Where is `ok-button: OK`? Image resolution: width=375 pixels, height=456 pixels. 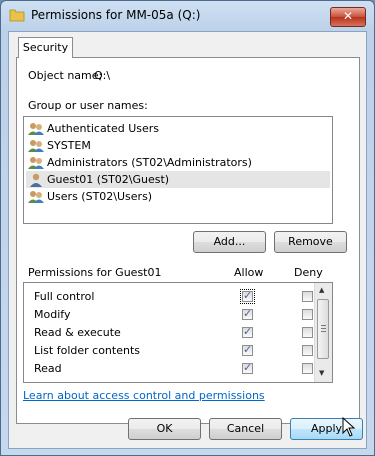
ok-button: OK is located at coordinates (164, 429).